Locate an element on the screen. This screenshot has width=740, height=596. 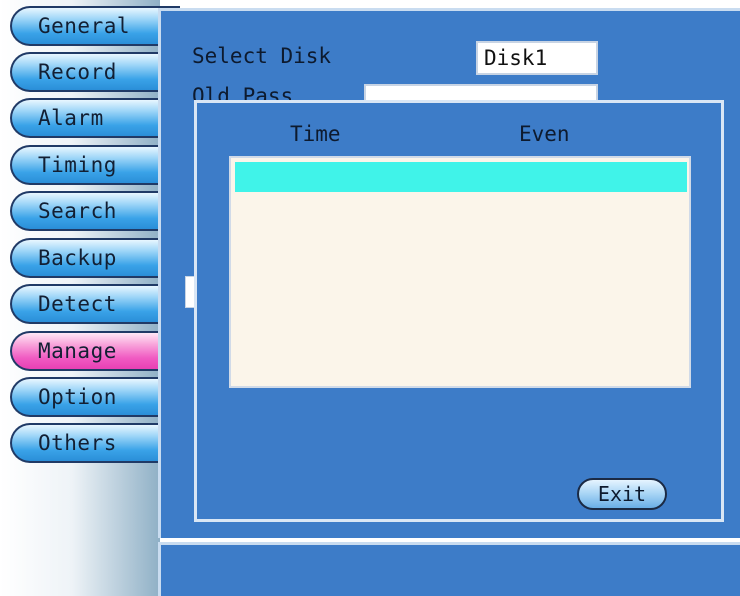
nav-item-label: Option is located at coordinates (77, 397).